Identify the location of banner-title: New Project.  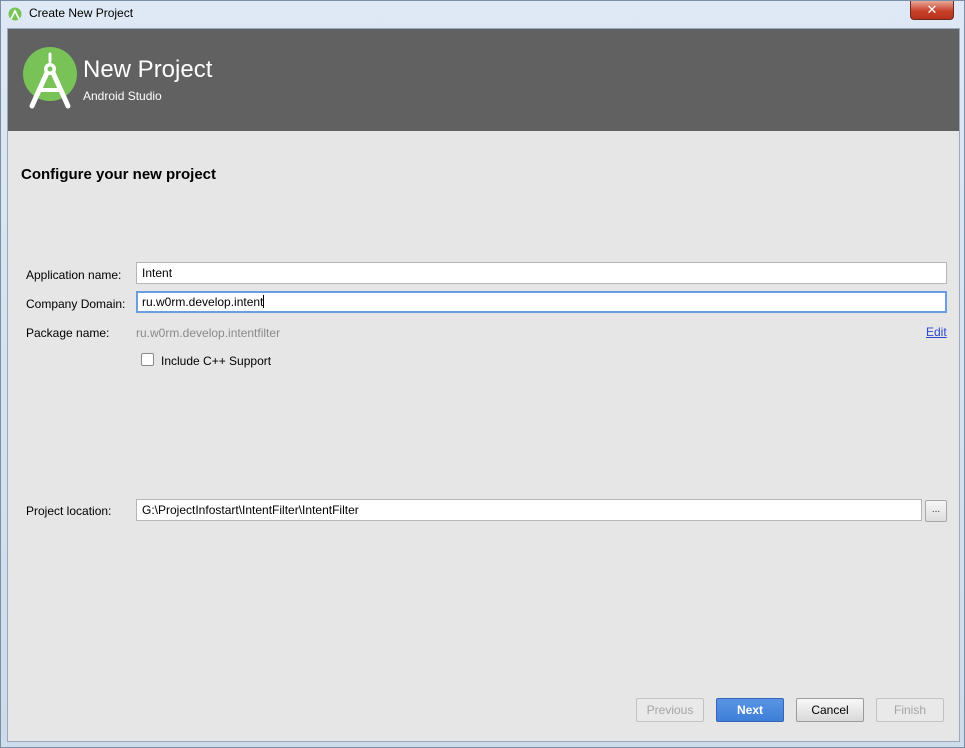
(148, 69).